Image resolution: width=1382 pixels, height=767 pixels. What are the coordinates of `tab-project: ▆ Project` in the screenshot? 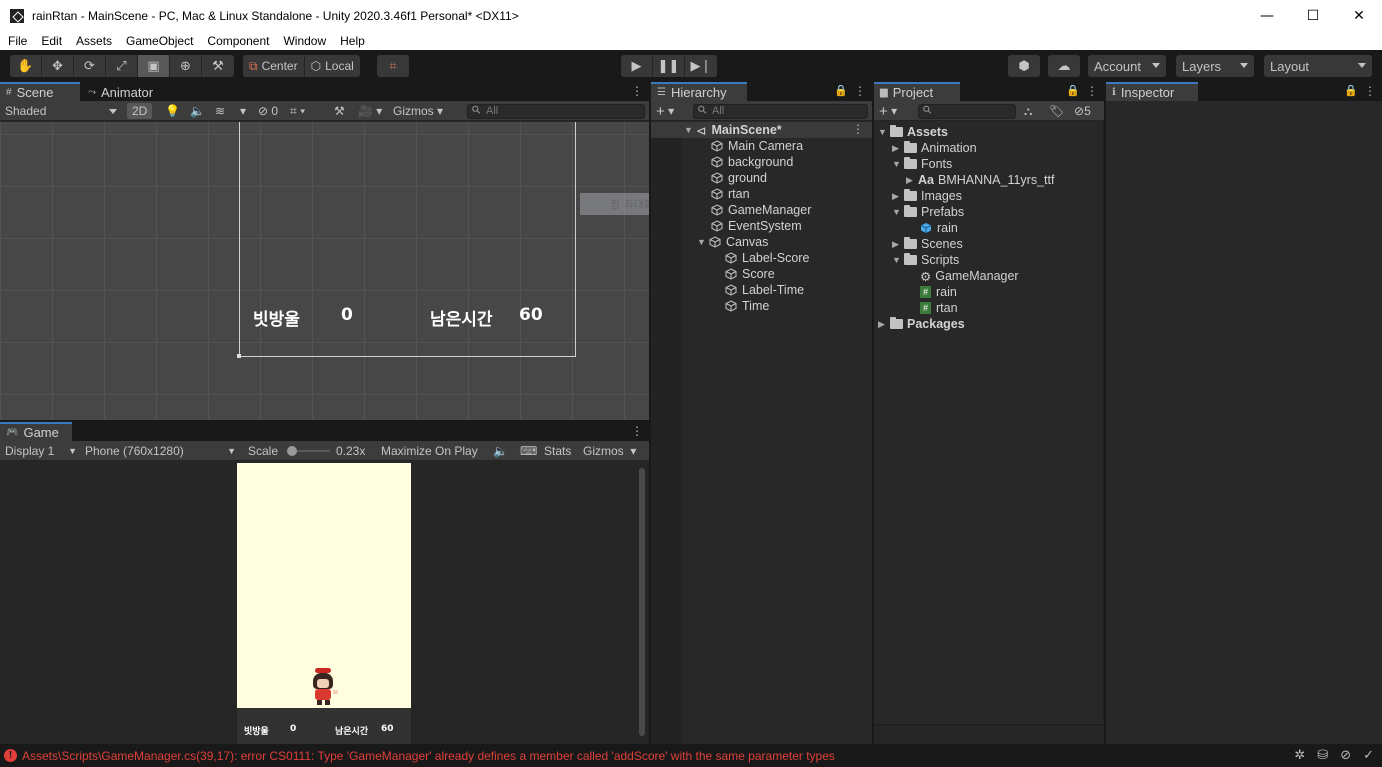 It's located at (917, 91).